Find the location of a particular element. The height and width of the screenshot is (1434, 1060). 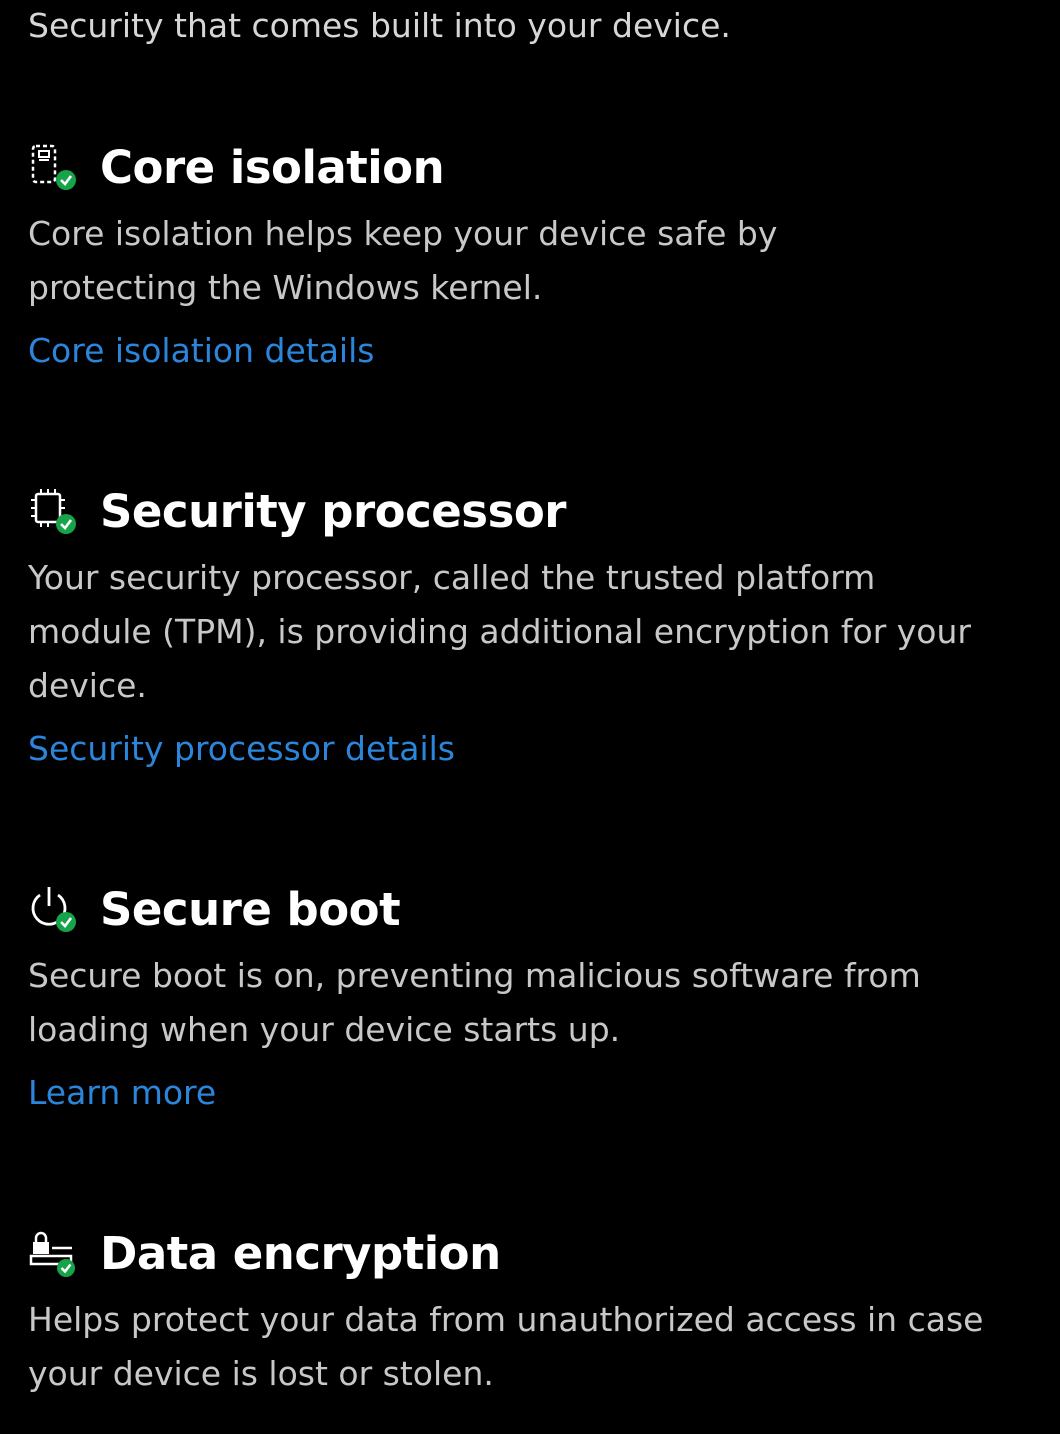

section-header: Security processor is located at coordinates (533, 511).